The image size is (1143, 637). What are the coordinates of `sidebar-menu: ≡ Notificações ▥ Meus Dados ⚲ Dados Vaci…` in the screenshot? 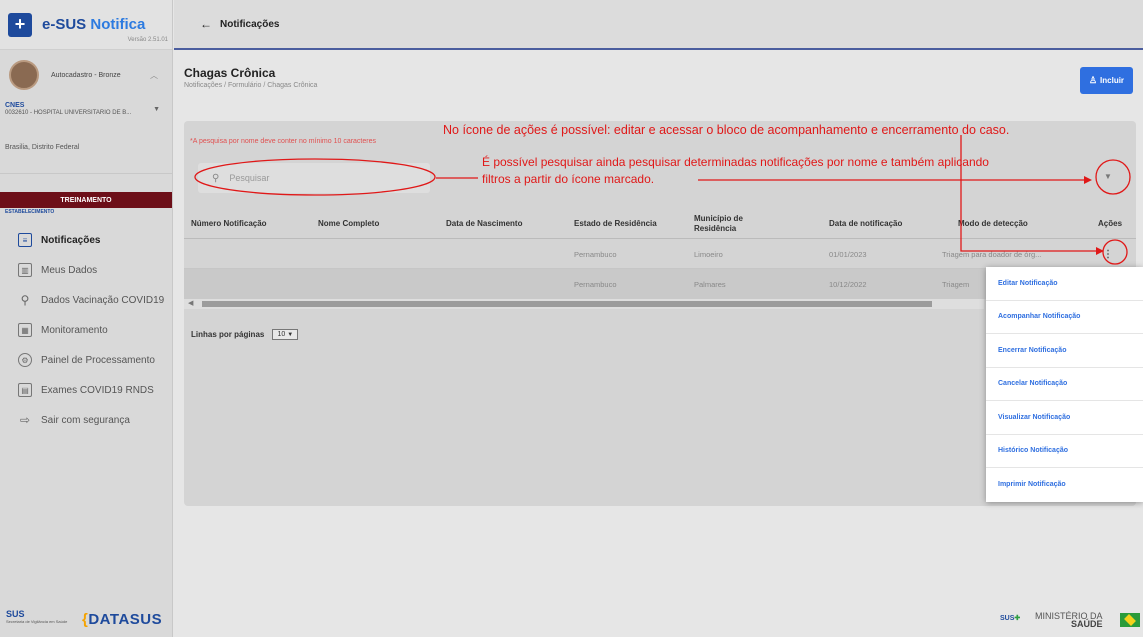 It's located at (86, 330).